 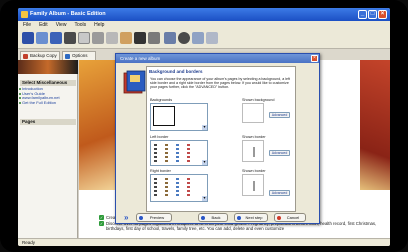 What do you see at coordinates (48, 67) in the screenshot?
I see `sidebar-photo` at bounding box center [48, 67].